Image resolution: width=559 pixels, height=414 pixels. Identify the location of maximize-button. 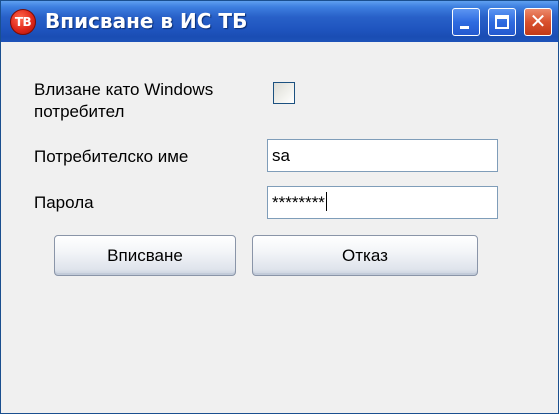
(502, 22).